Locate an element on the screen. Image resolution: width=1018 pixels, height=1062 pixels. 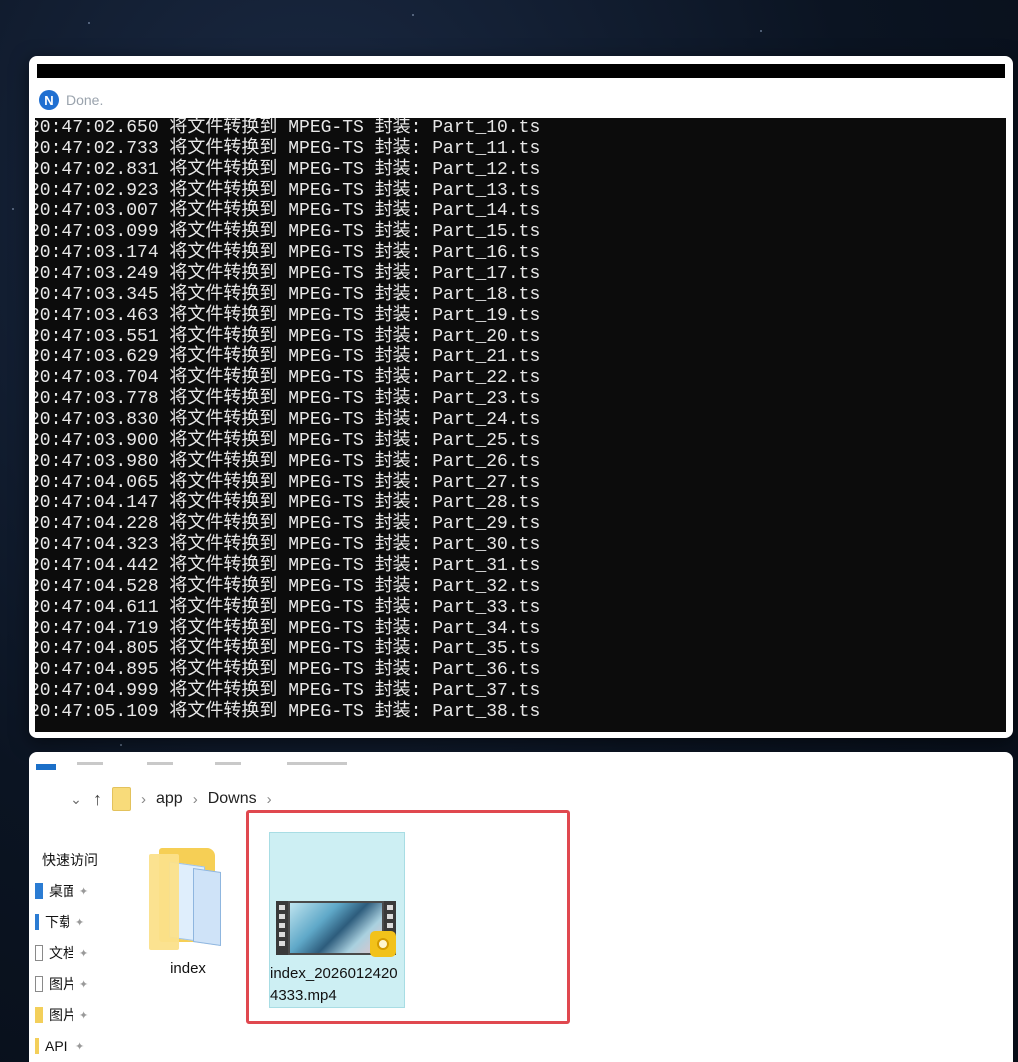
status-row: N Done. is located at coordinates (71, 100).